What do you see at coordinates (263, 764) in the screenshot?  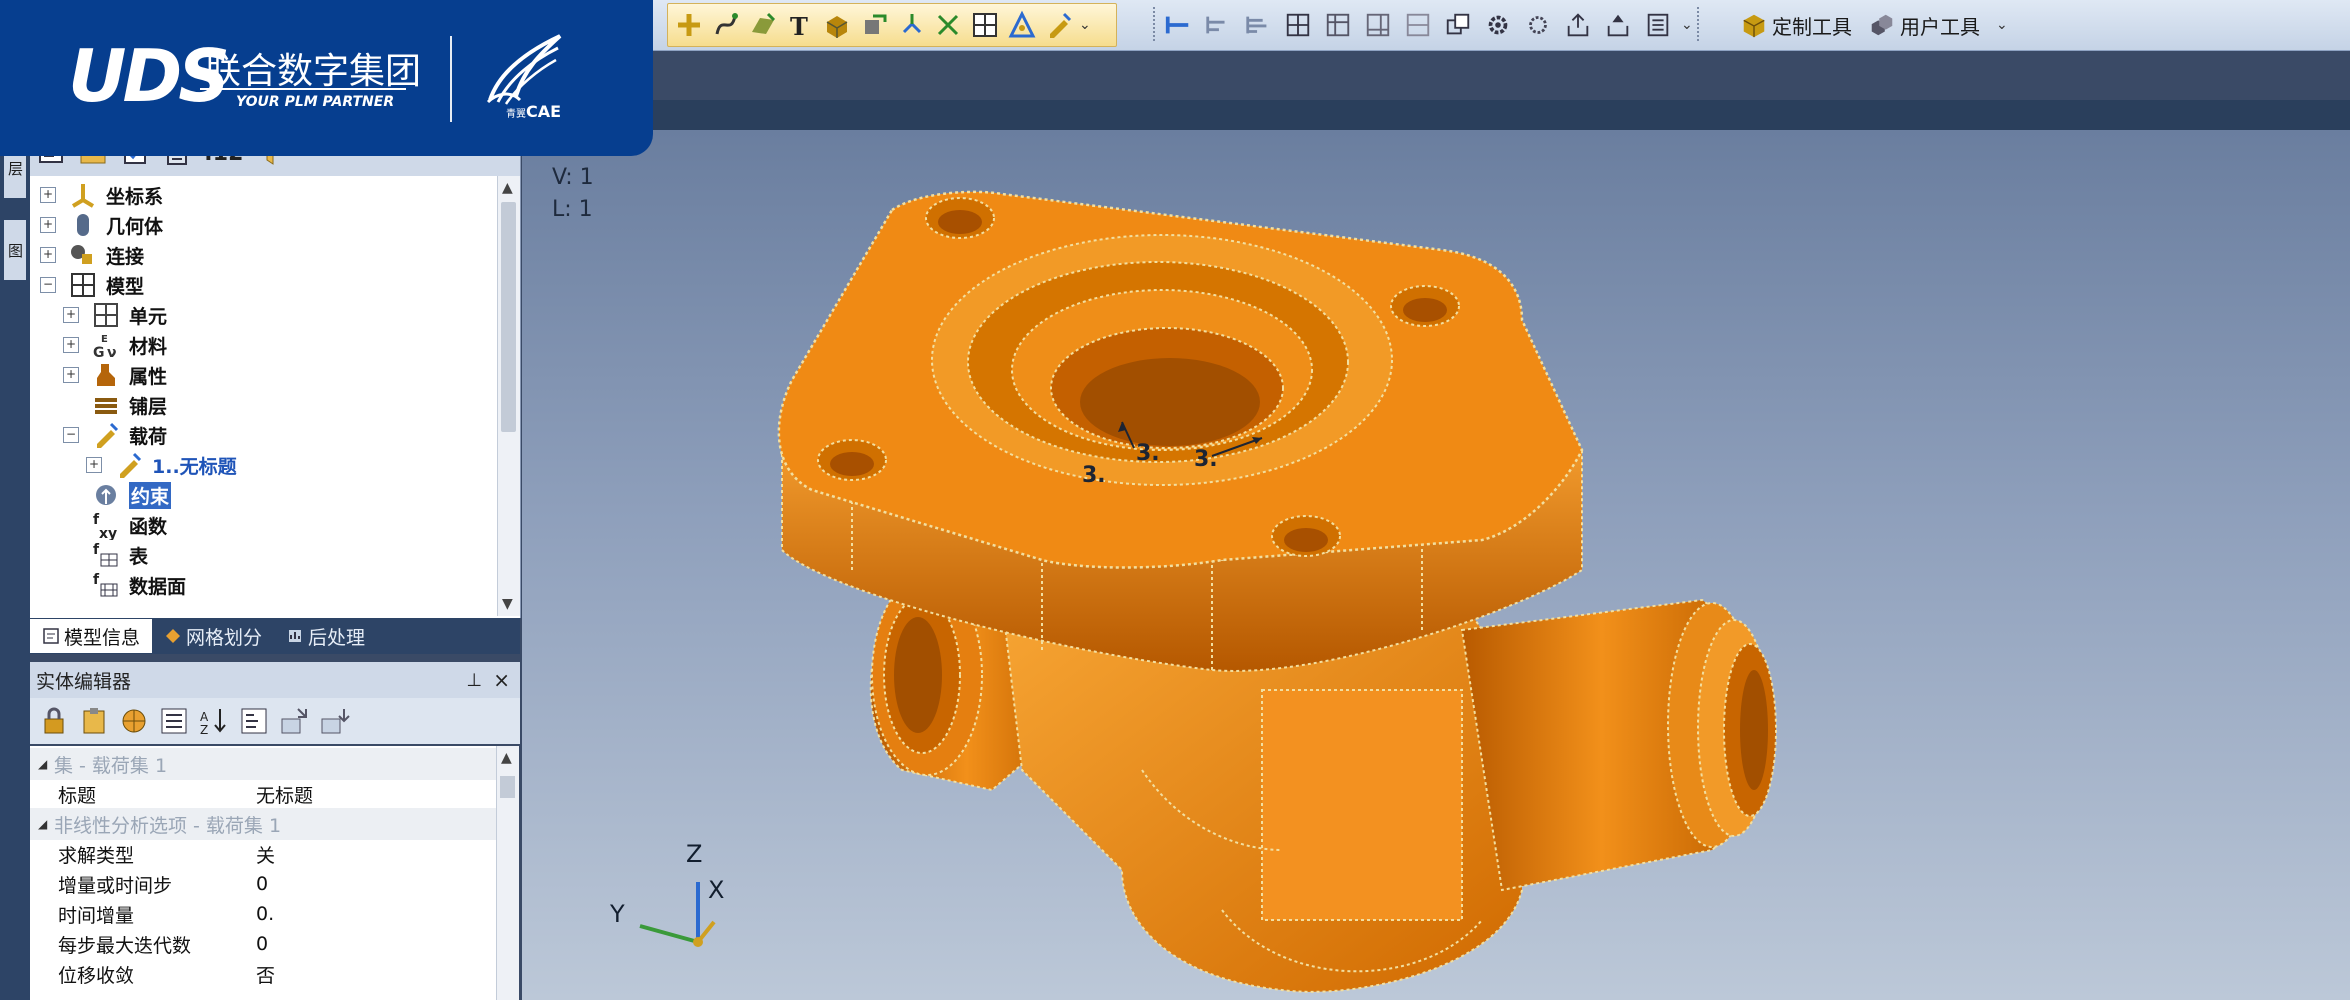 I see `property-category: ◢ 集 - 载荷集 1` at bounding box center [263, 764].